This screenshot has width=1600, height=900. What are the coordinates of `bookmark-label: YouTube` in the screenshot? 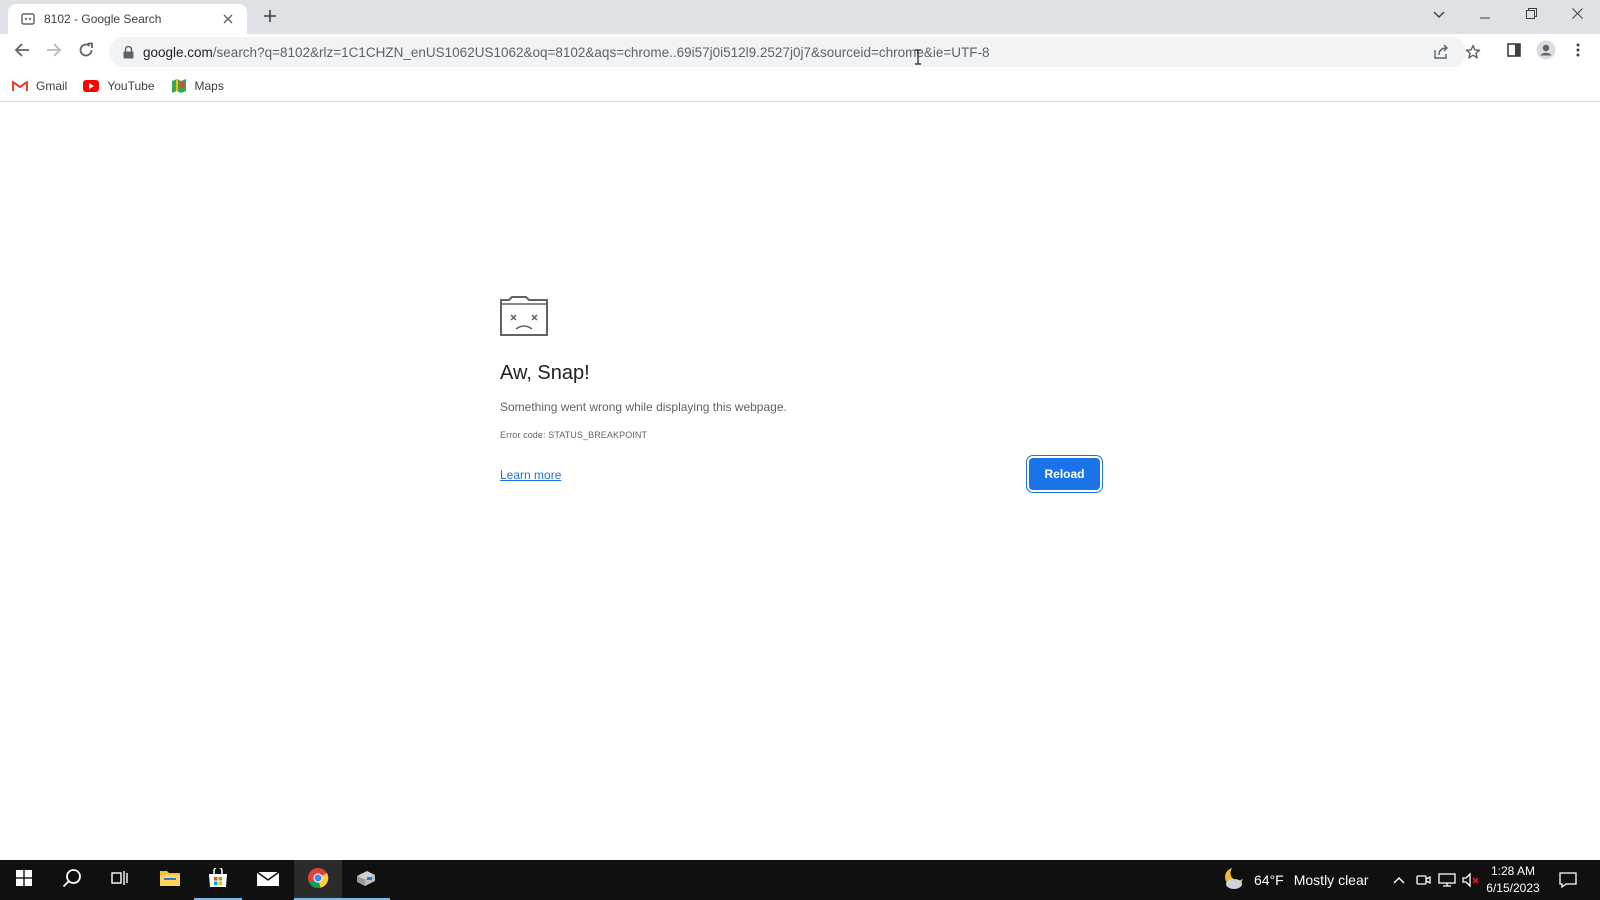 It's located at (131, 85).